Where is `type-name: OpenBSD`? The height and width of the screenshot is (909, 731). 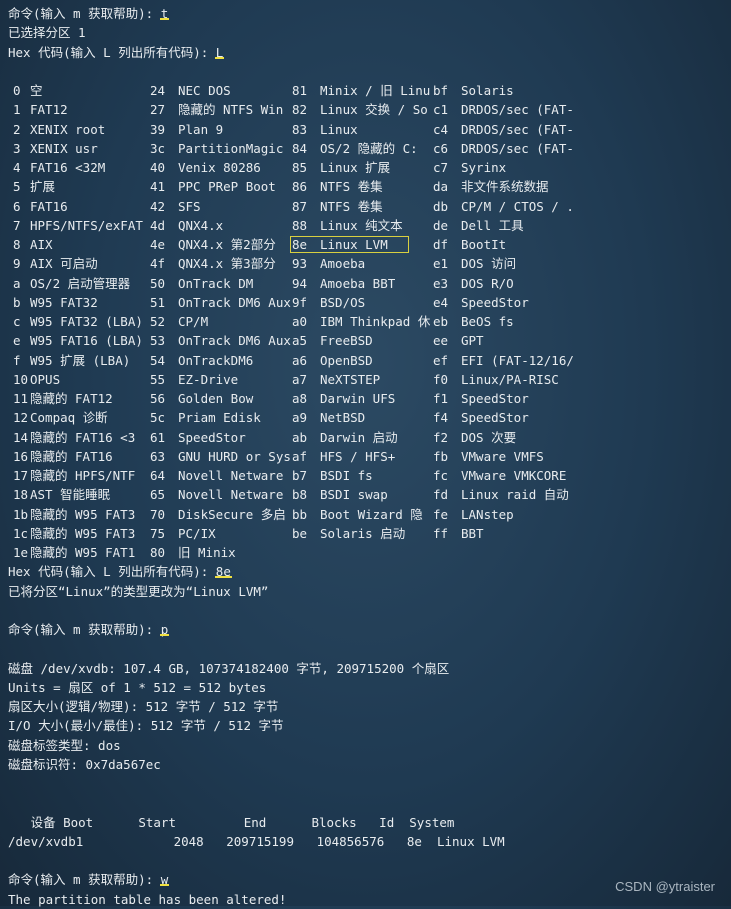 type-name: OpenBSD is located at coordinates (346, 360).